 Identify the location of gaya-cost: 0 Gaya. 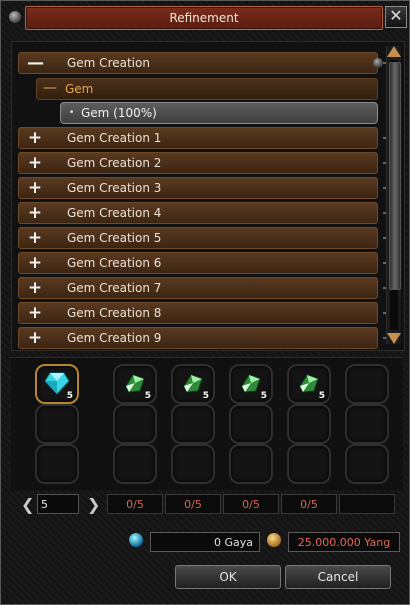
(205, 542).